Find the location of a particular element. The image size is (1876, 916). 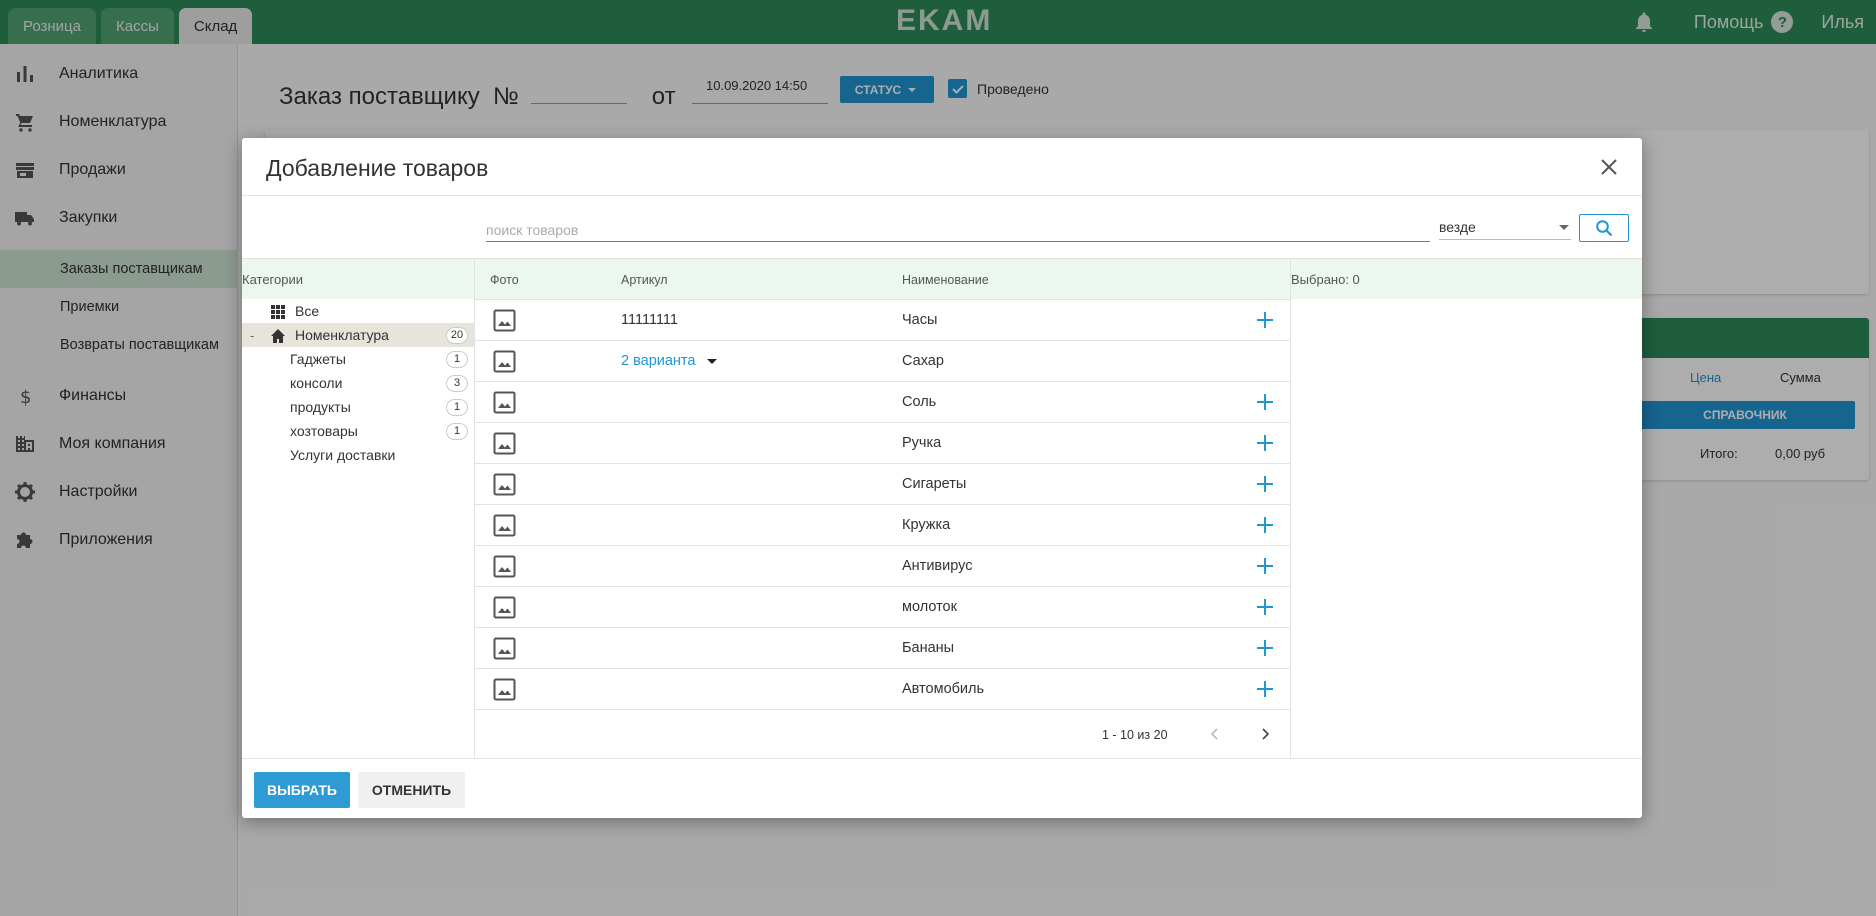

category-products: продукты 1 is located at coordinates (358, 407).